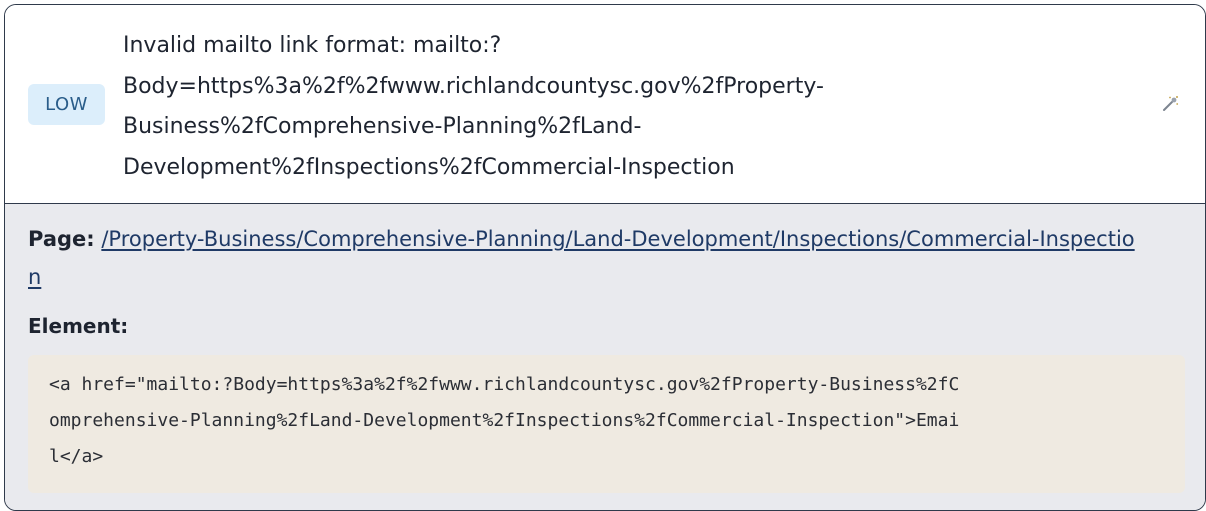 Image resolution: width=1206 pixels, height=511 pixels. I want to click on code-line: l</a>, so click(76, 456).